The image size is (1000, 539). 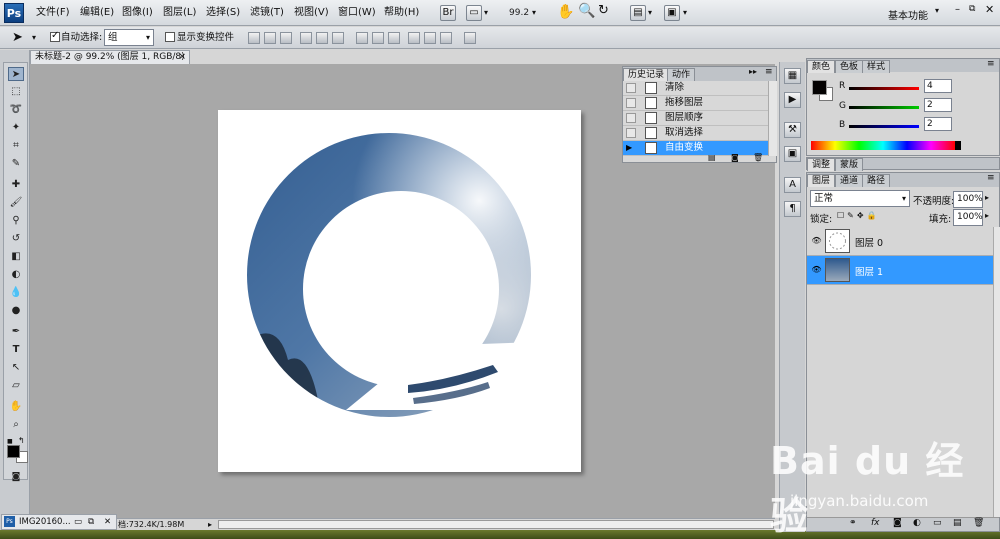 I want to click on distribute-bottom-icon, so click(x=394, y=38).